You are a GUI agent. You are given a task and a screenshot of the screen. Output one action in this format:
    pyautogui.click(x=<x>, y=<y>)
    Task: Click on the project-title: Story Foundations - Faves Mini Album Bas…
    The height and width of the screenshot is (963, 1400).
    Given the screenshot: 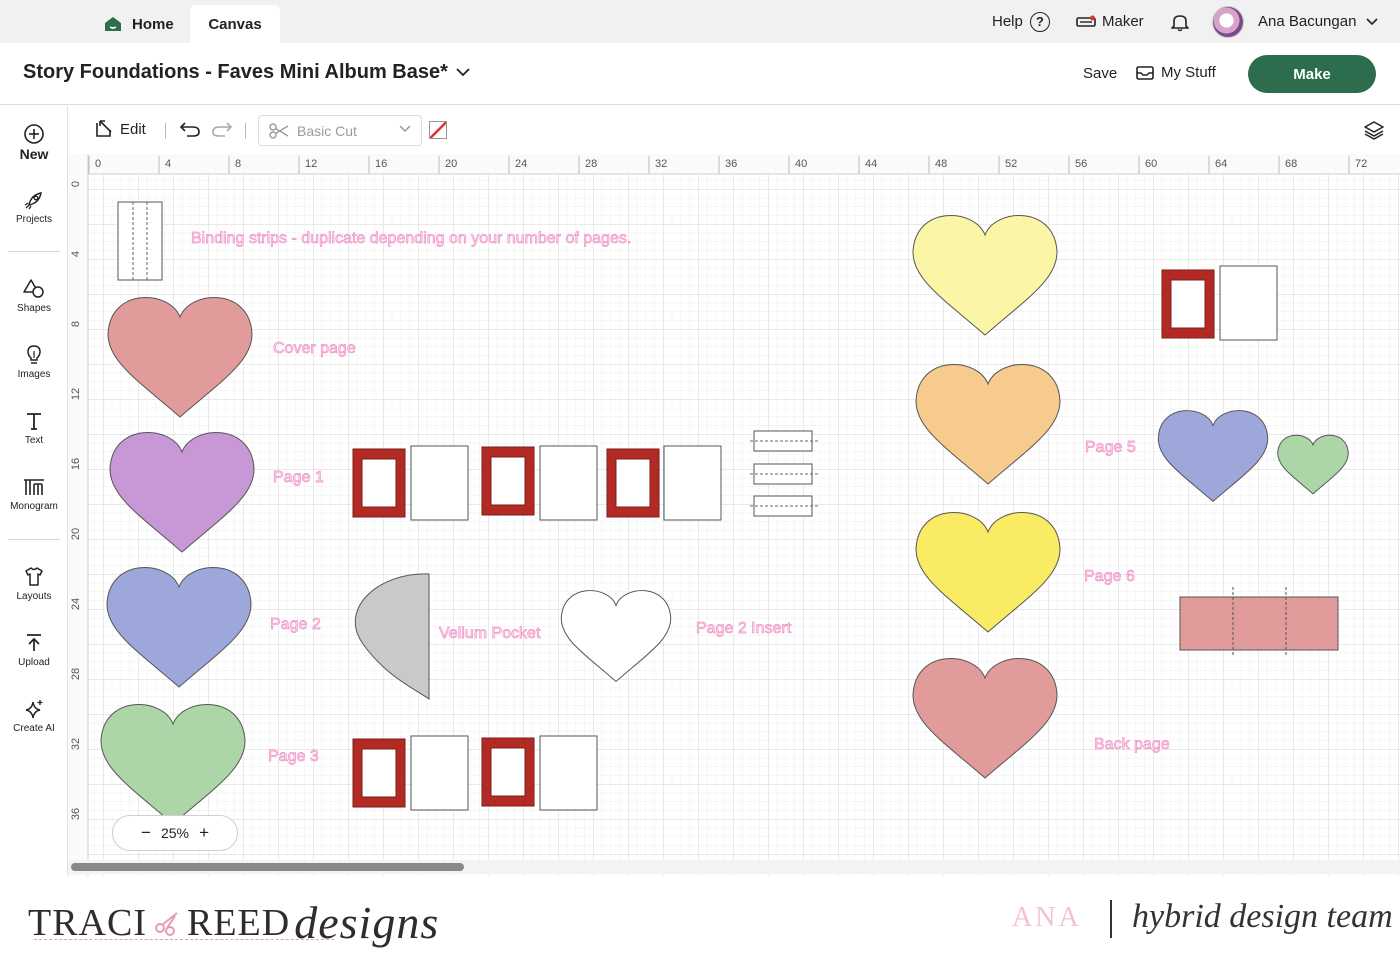 What is the action you would take?
    pyautogui.click(x=246, y=72)
    